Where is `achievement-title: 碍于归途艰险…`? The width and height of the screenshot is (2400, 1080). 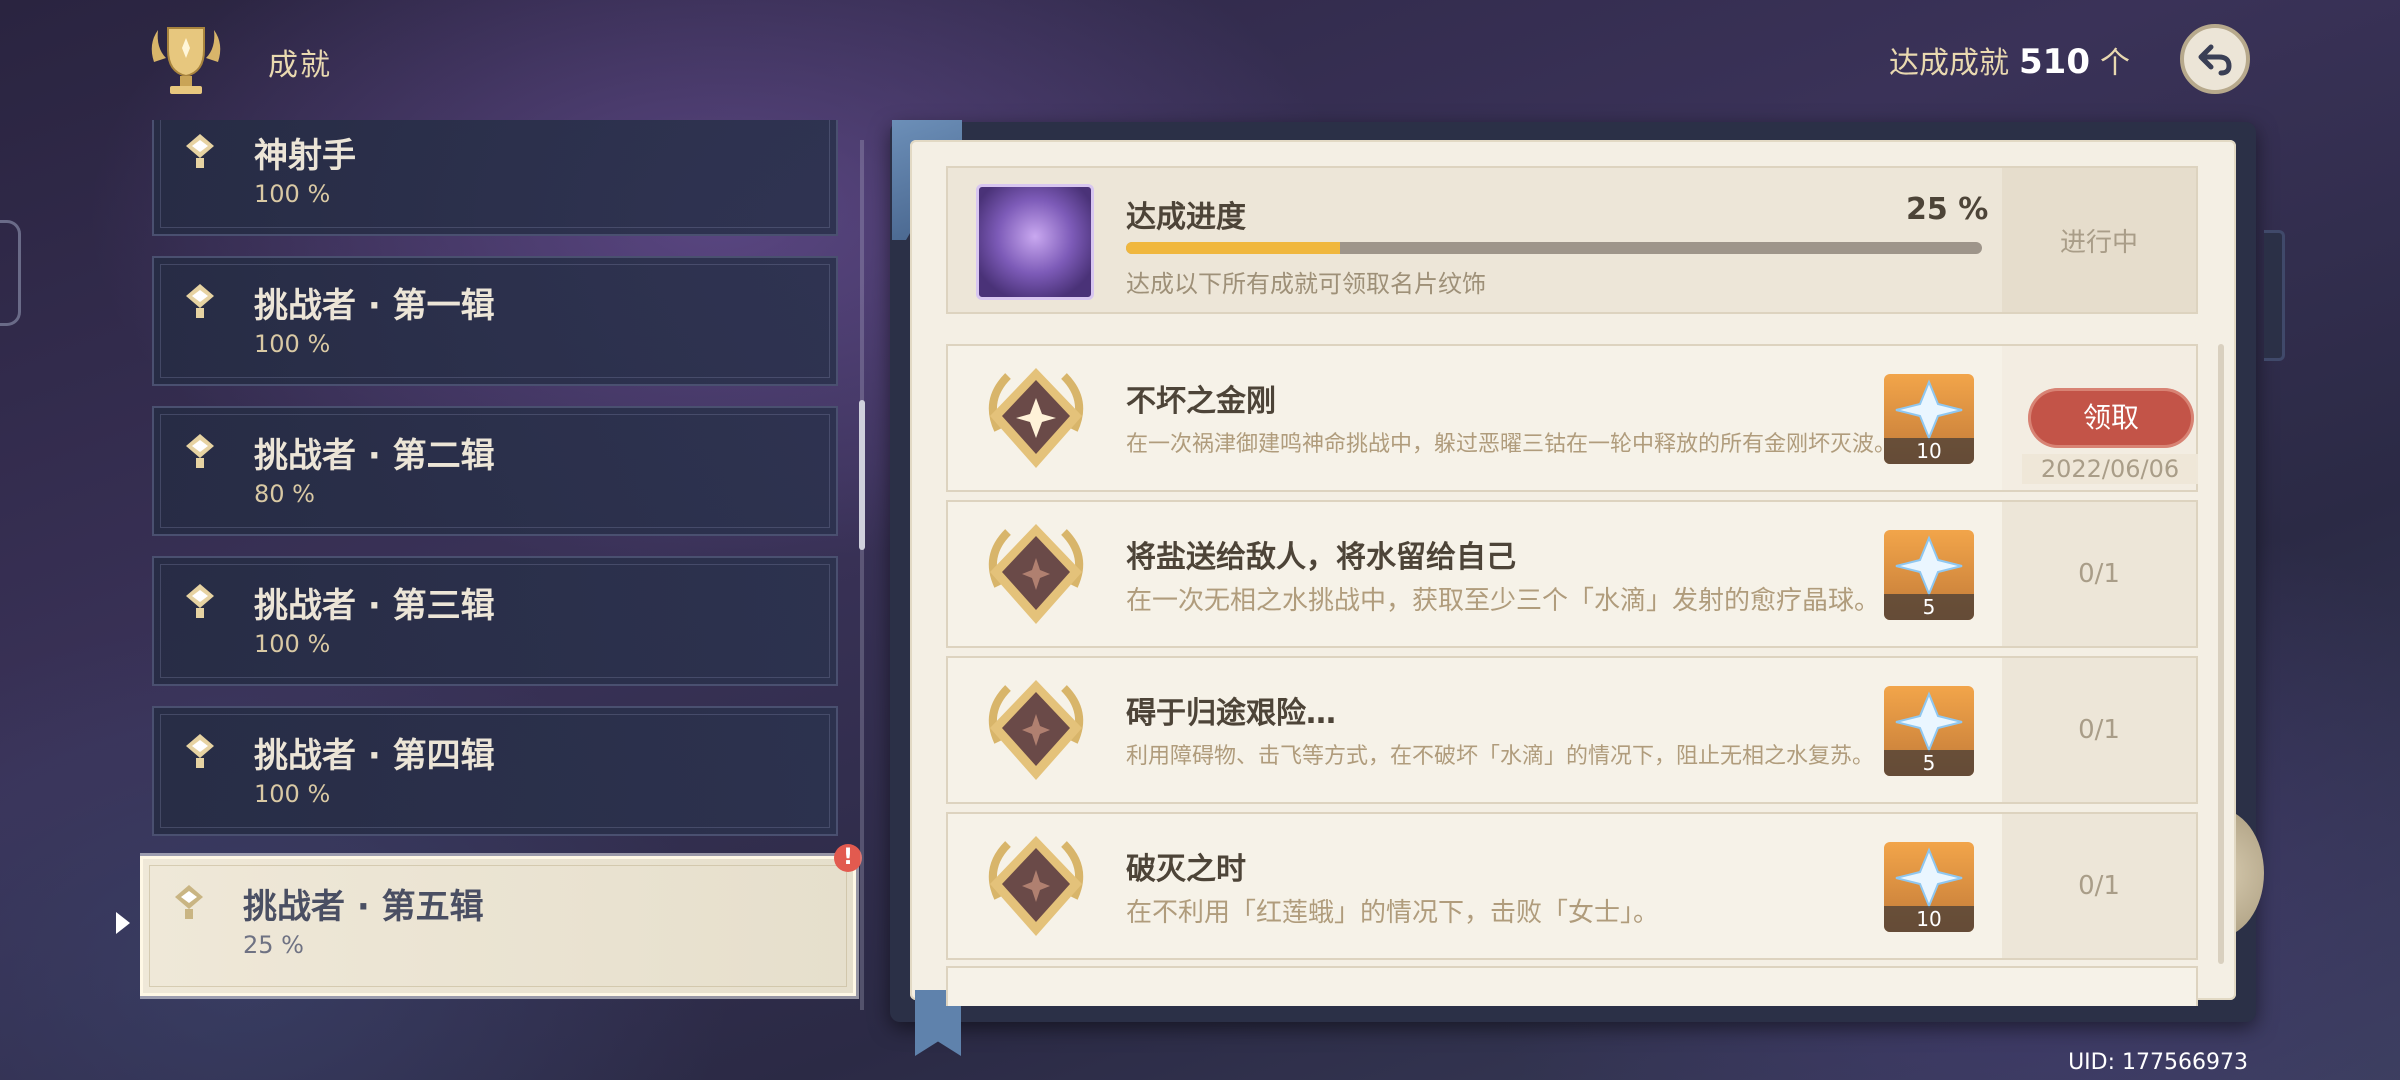 achievement-title: 碍于归途艰险… is located at coordinates (1231, 713).